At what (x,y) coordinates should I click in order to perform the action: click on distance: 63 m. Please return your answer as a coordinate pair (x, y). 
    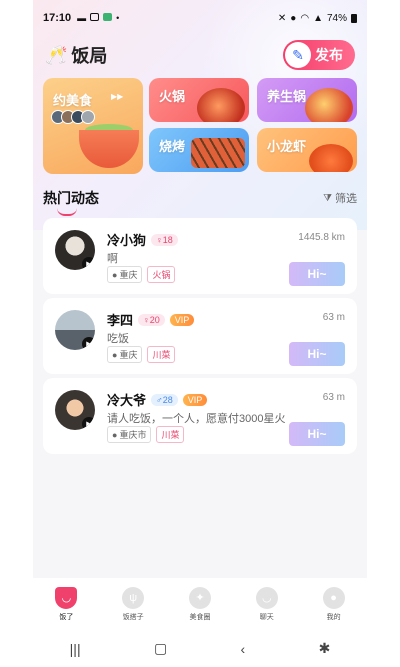
    Looking at the image, I should click on (333, 317).